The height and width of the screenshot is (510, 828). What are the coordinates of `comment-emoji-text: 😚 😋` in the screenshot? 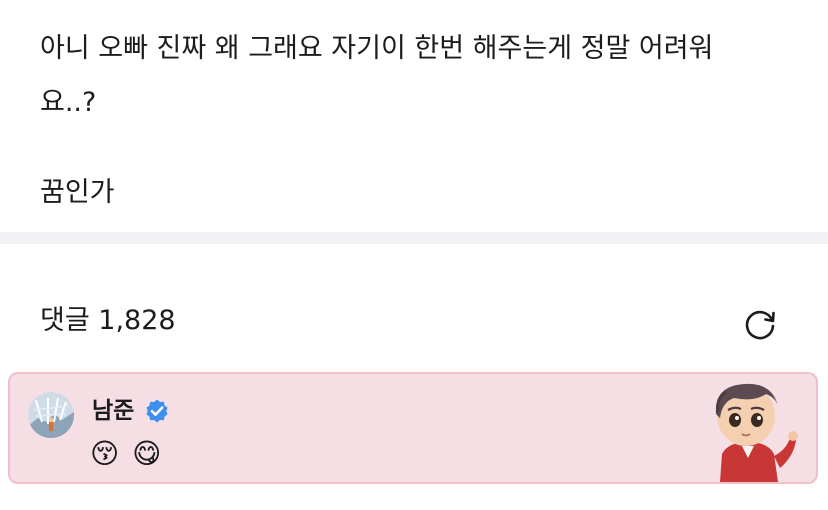 It's located at (127, 453).